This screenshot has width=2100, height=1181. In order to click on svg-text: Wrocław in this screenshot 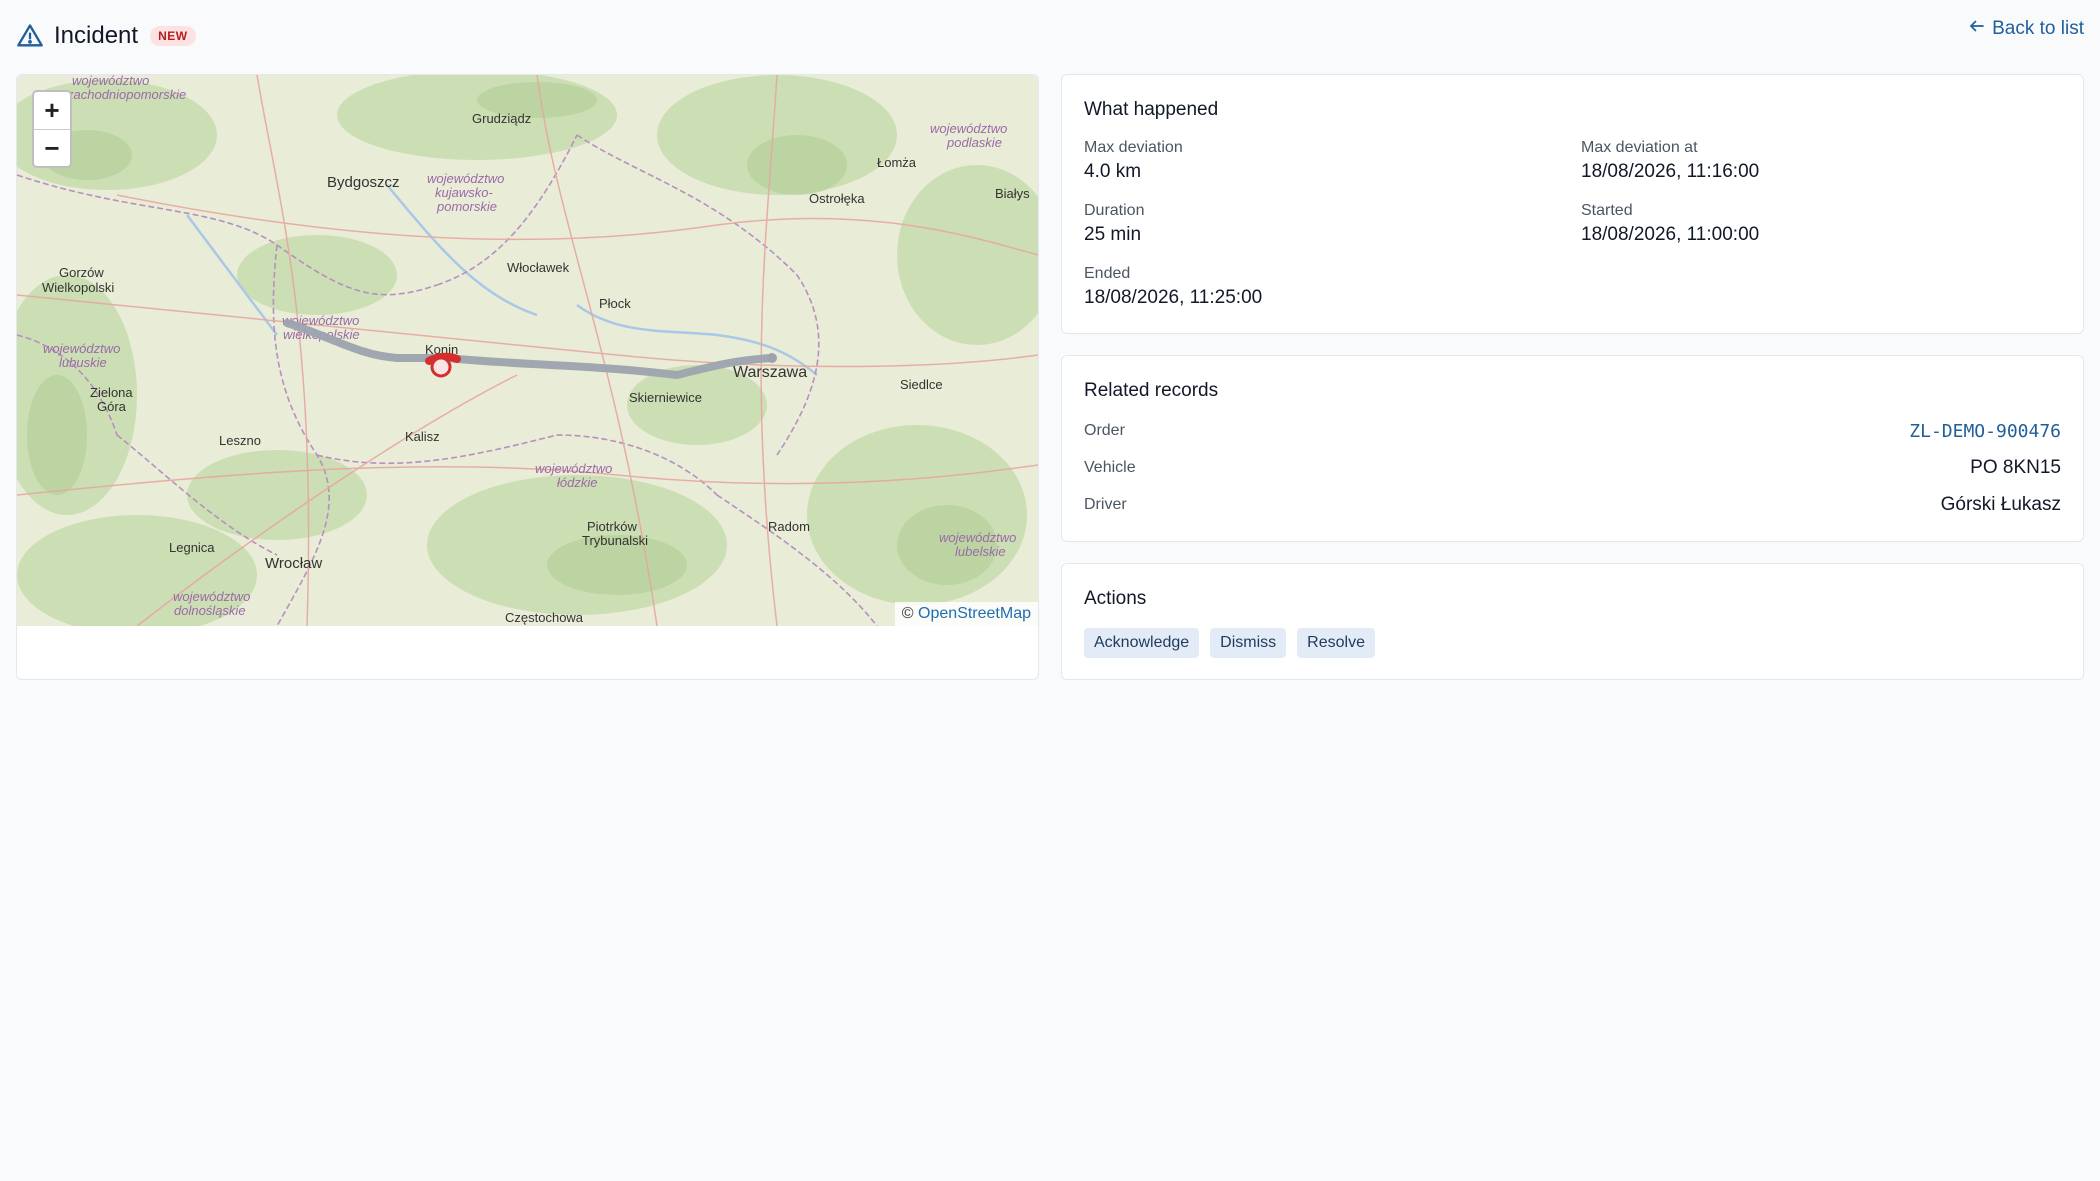, I will do `click(293, 563)`.